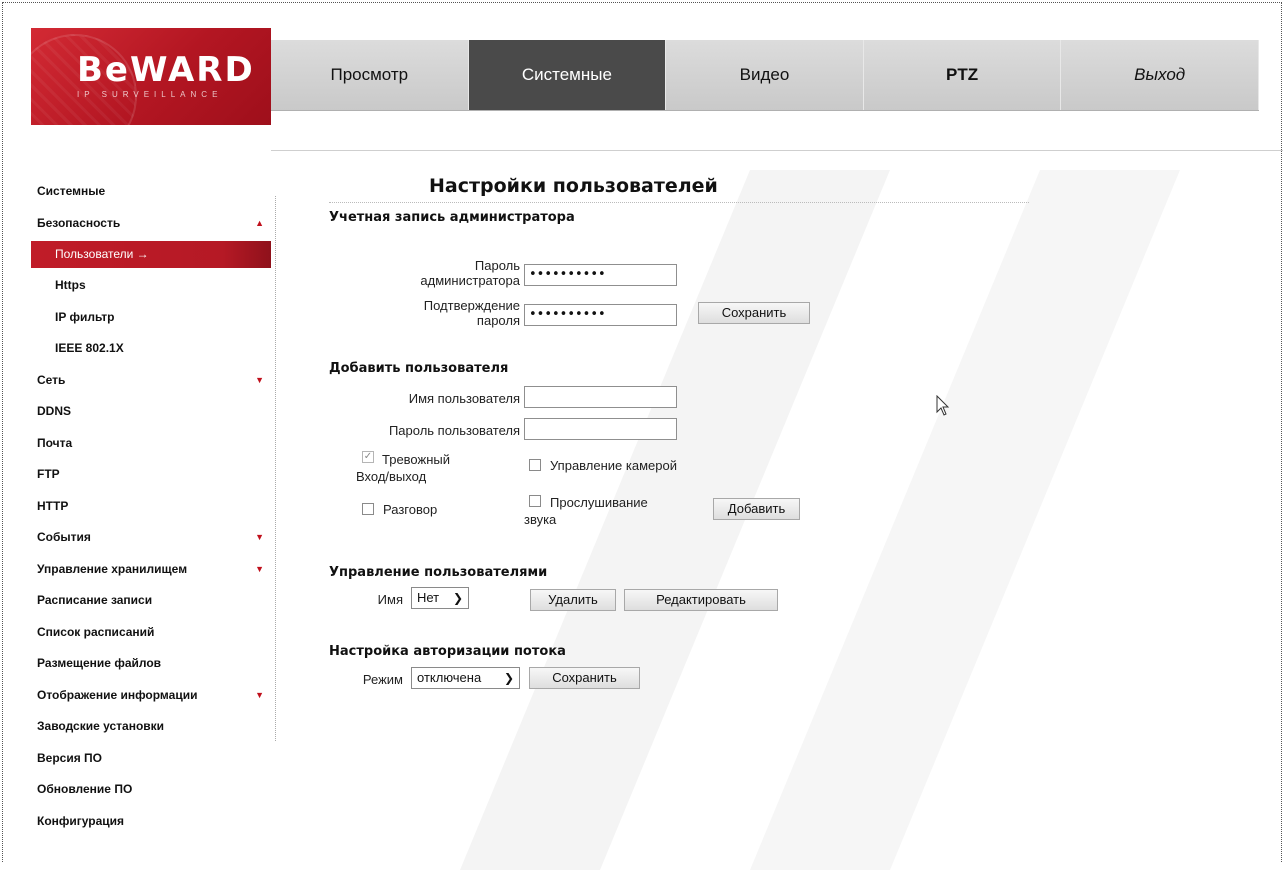 This screenshot has width=1286, height=870. Describe the element at coordinates (586, 511) in the screenshot. I see `listen-label: Прослушивание звука` at that location.